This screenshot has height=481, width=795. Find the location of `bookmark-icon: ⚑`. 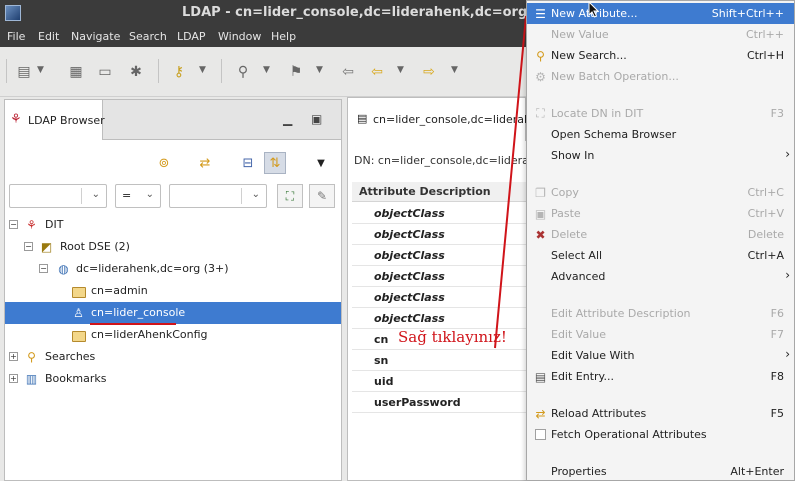

bookmark-icon: ⚑ is located at coordinates (296, 72).